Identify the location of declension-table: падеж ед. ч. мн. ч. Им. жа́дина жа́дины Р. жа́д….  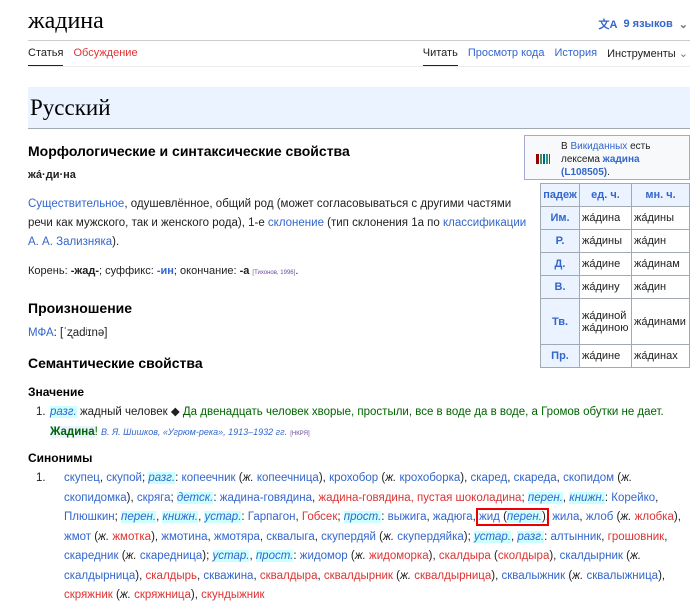
(615, 275).